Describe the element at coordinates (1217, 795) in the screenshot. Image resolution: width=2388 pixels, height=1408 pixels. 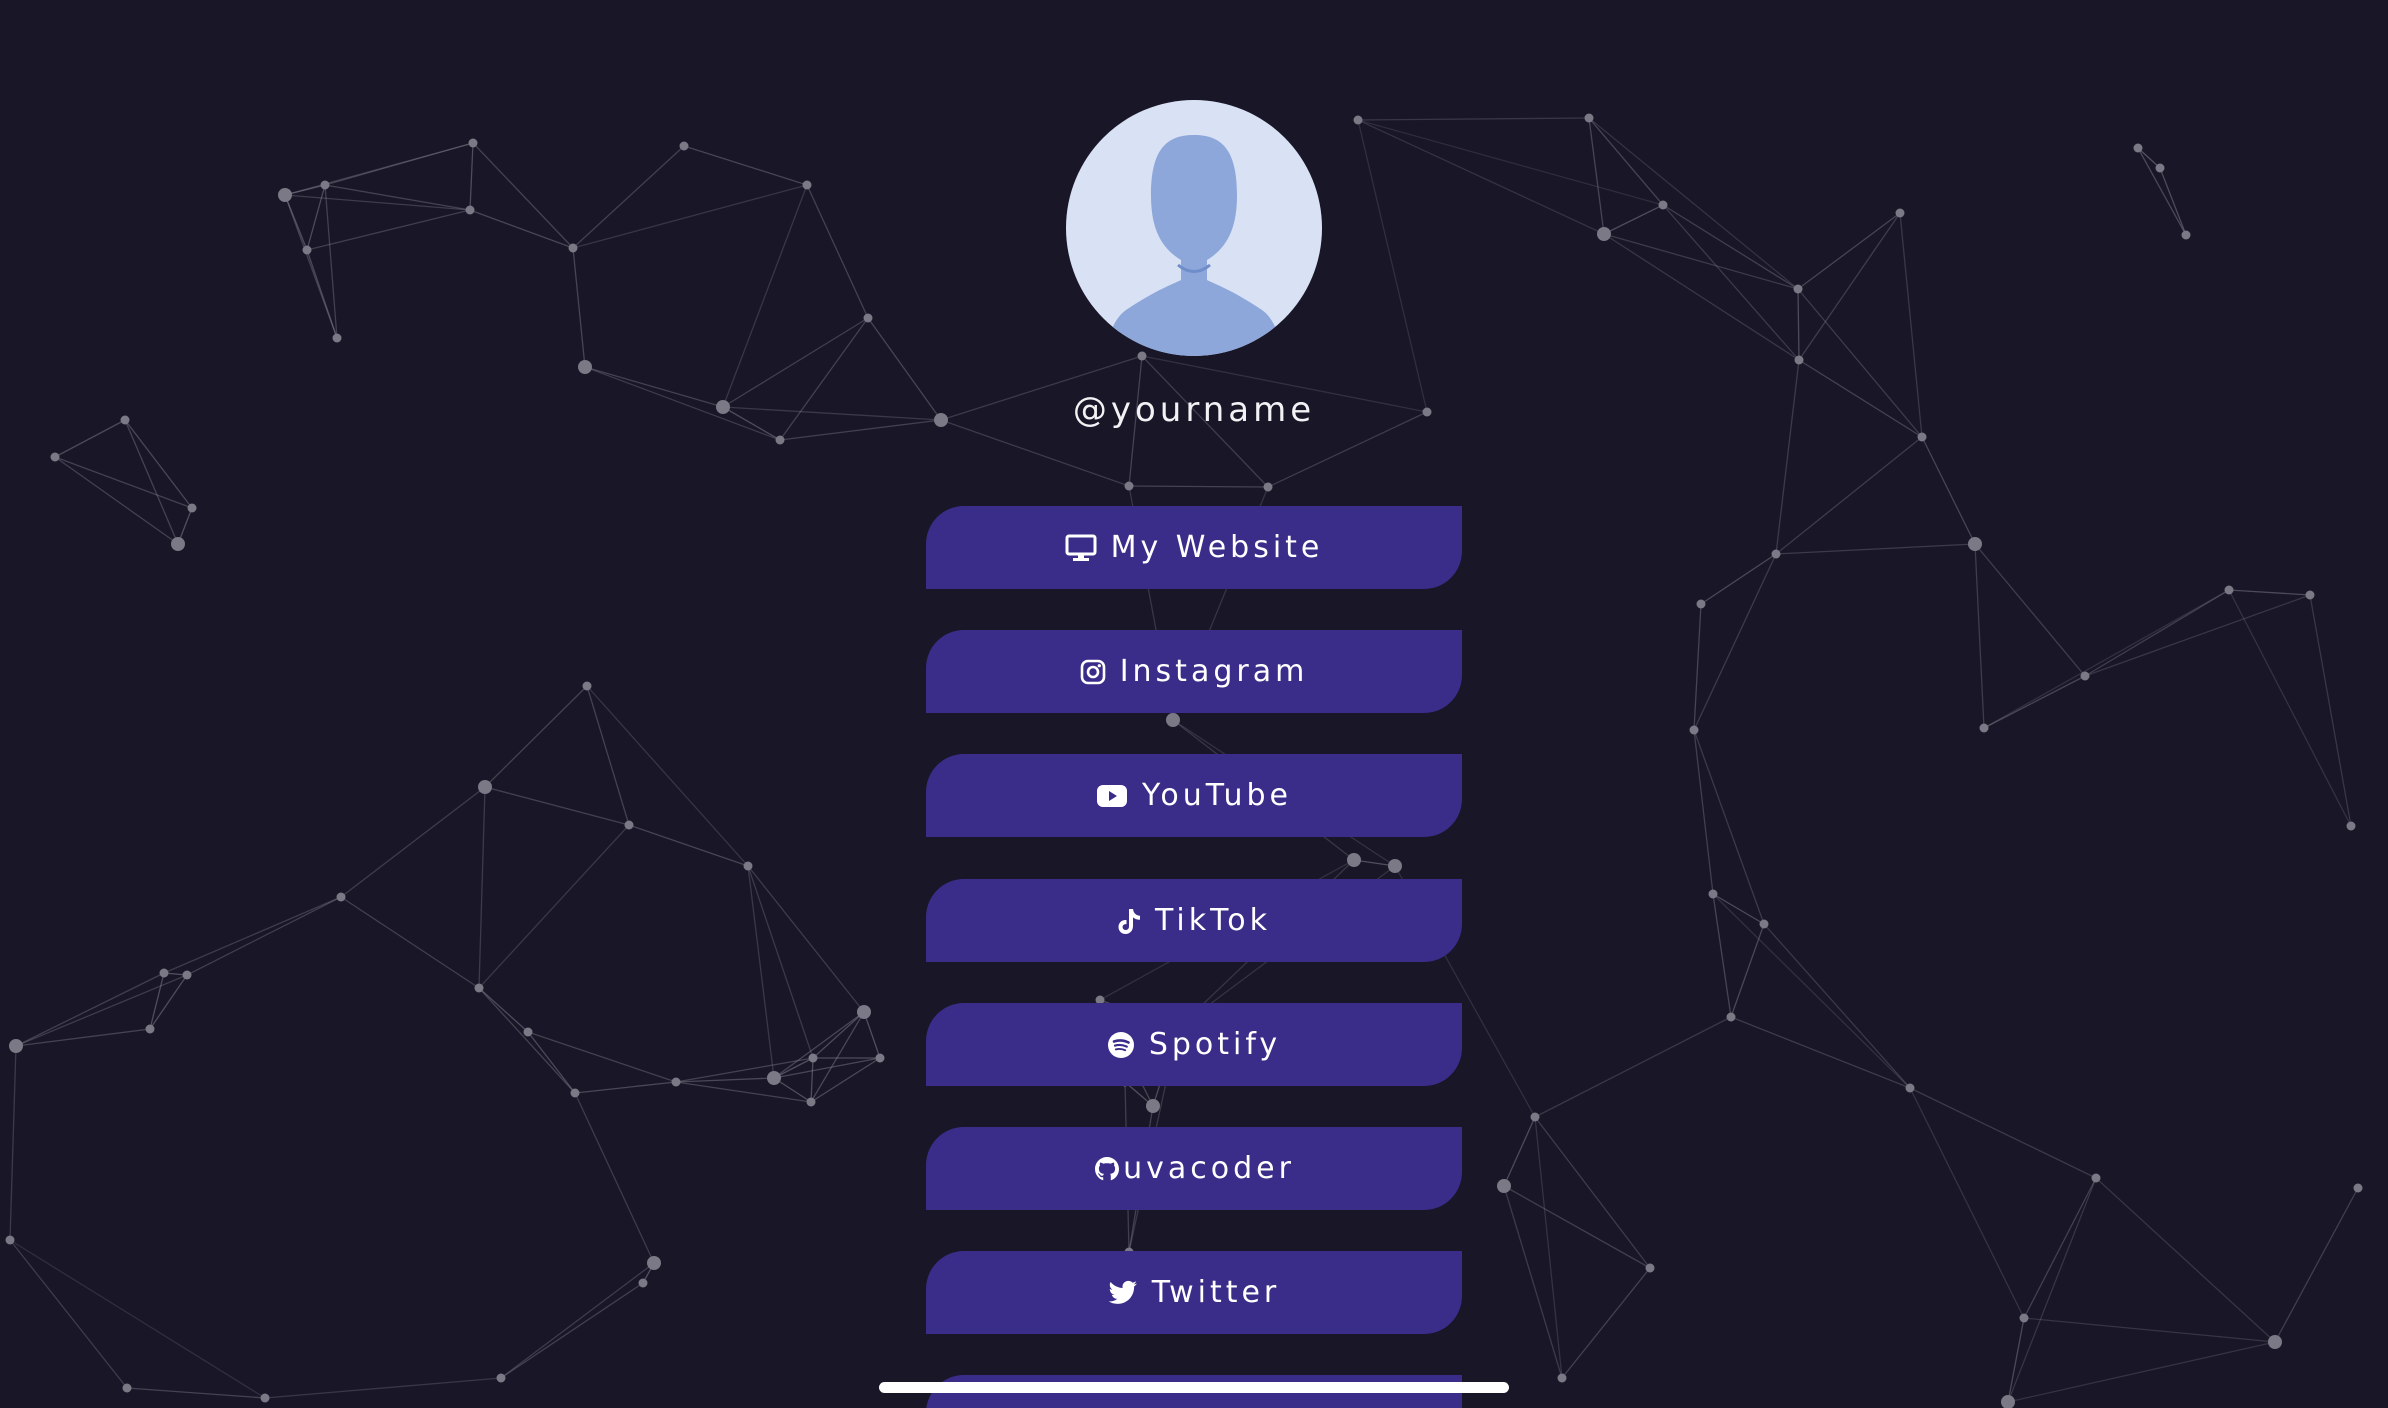
I see `link-label: YouTube` at that location.